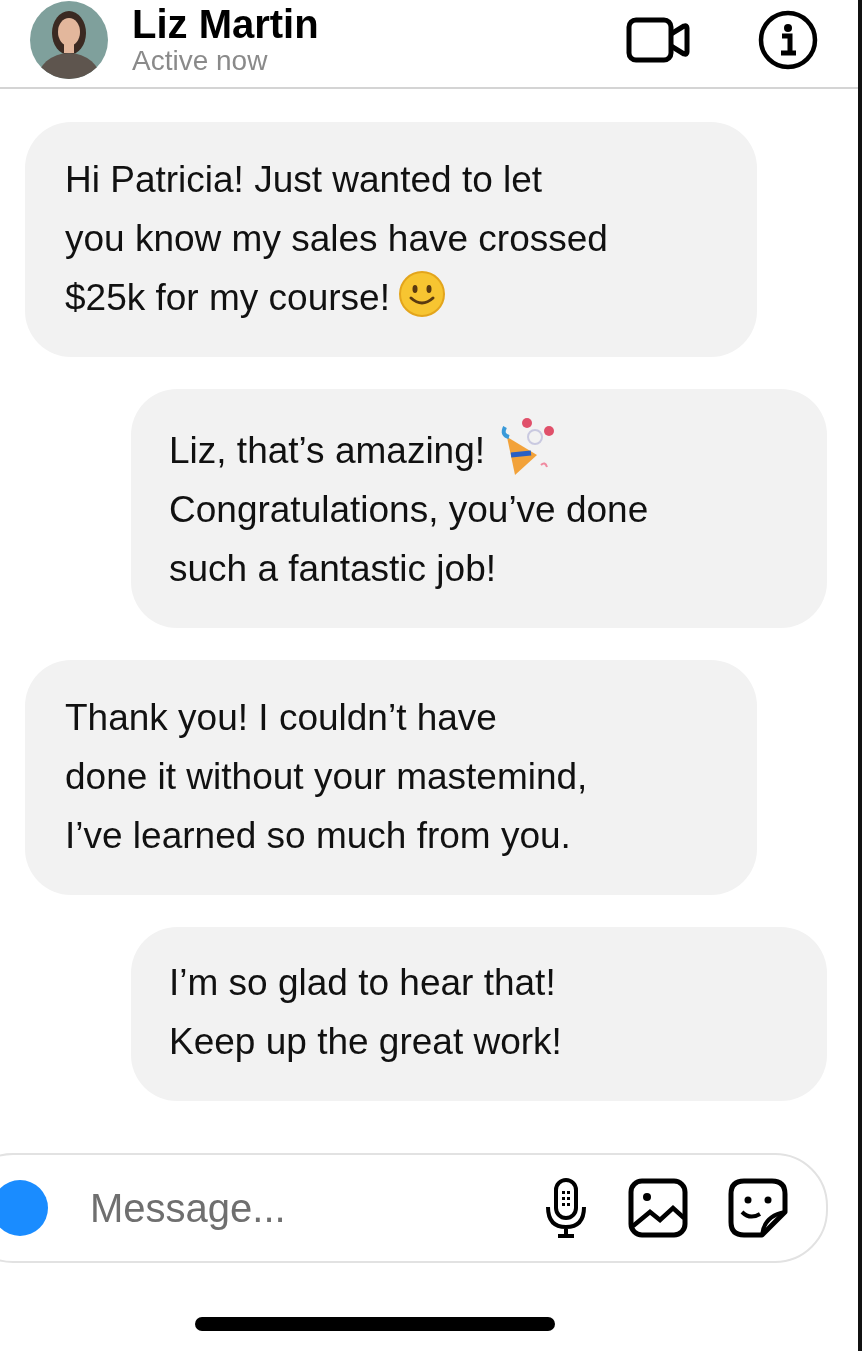 This screenshot has width=862, height=1351. I want to click on message-text: Thank you! I couldn’t have done it without your mastemind, I’ve learned so much from you., so click(327, 777).